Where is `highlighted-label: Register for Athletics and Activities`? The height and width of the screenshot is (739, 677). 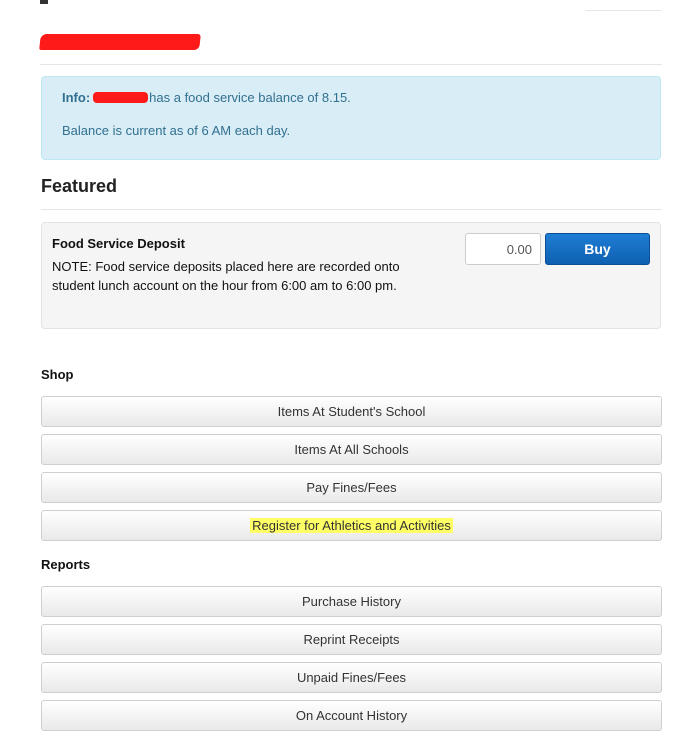 highlighted-label: Register for Athletics and Activities is located at coordinates (351, 525).